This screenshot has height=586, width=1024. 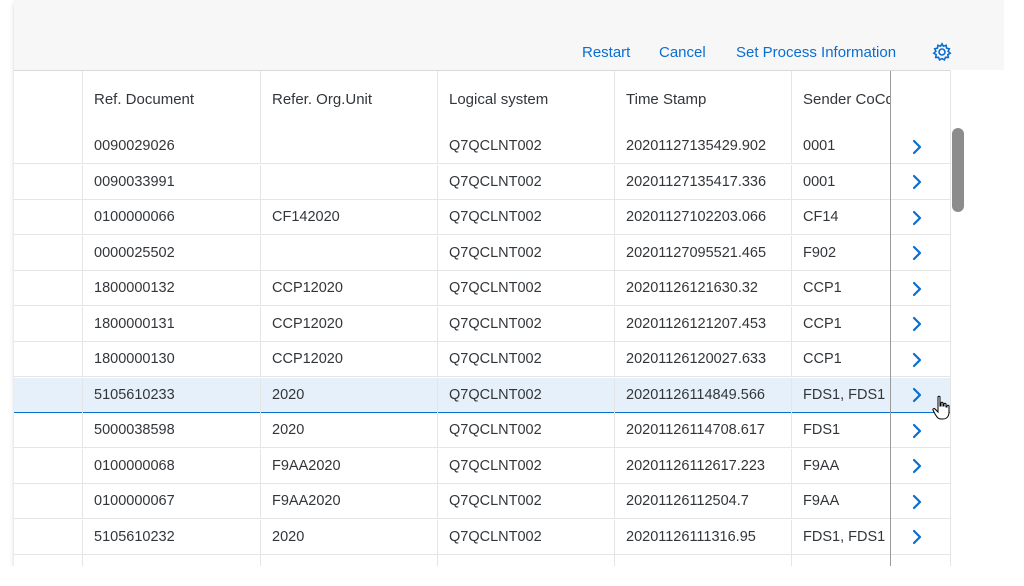 I want to click on column-header-time-stamp: Time Stamp, so click(x=702, y=100).